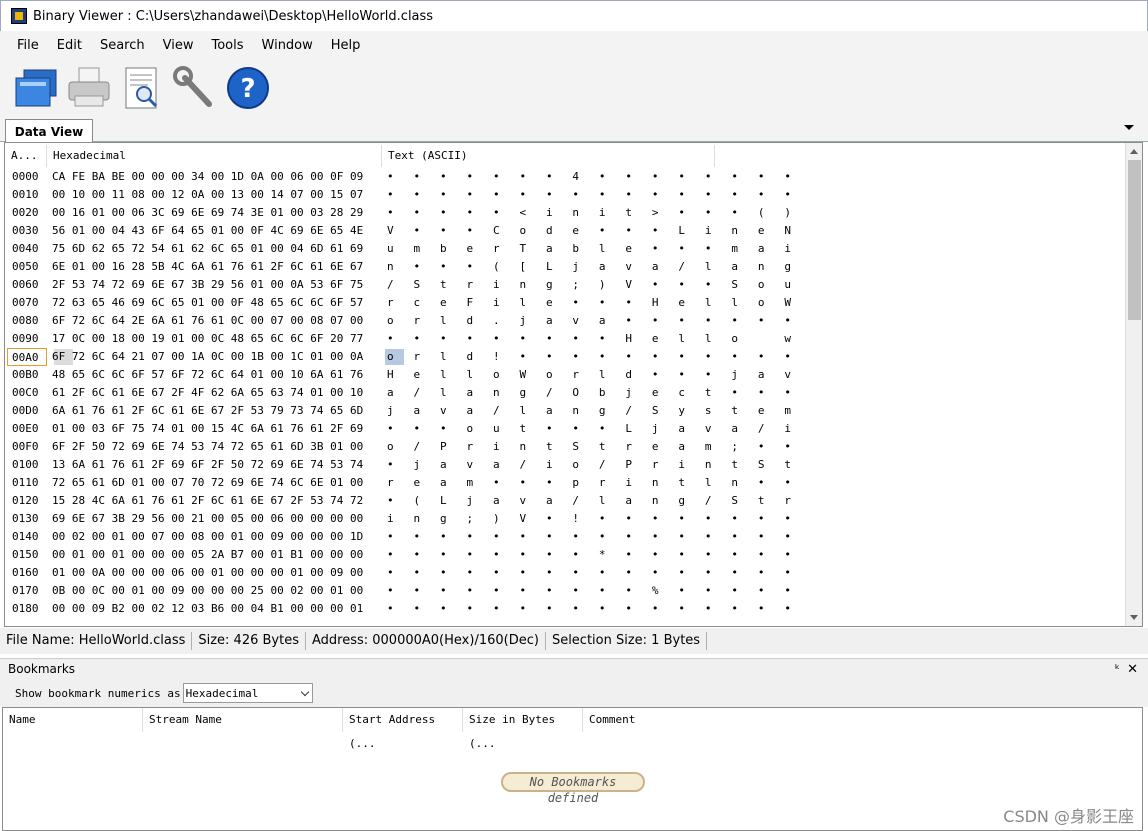  I want to click on row-ascii: a / l a n g / O b j e c t • • •, so click(589, 393).